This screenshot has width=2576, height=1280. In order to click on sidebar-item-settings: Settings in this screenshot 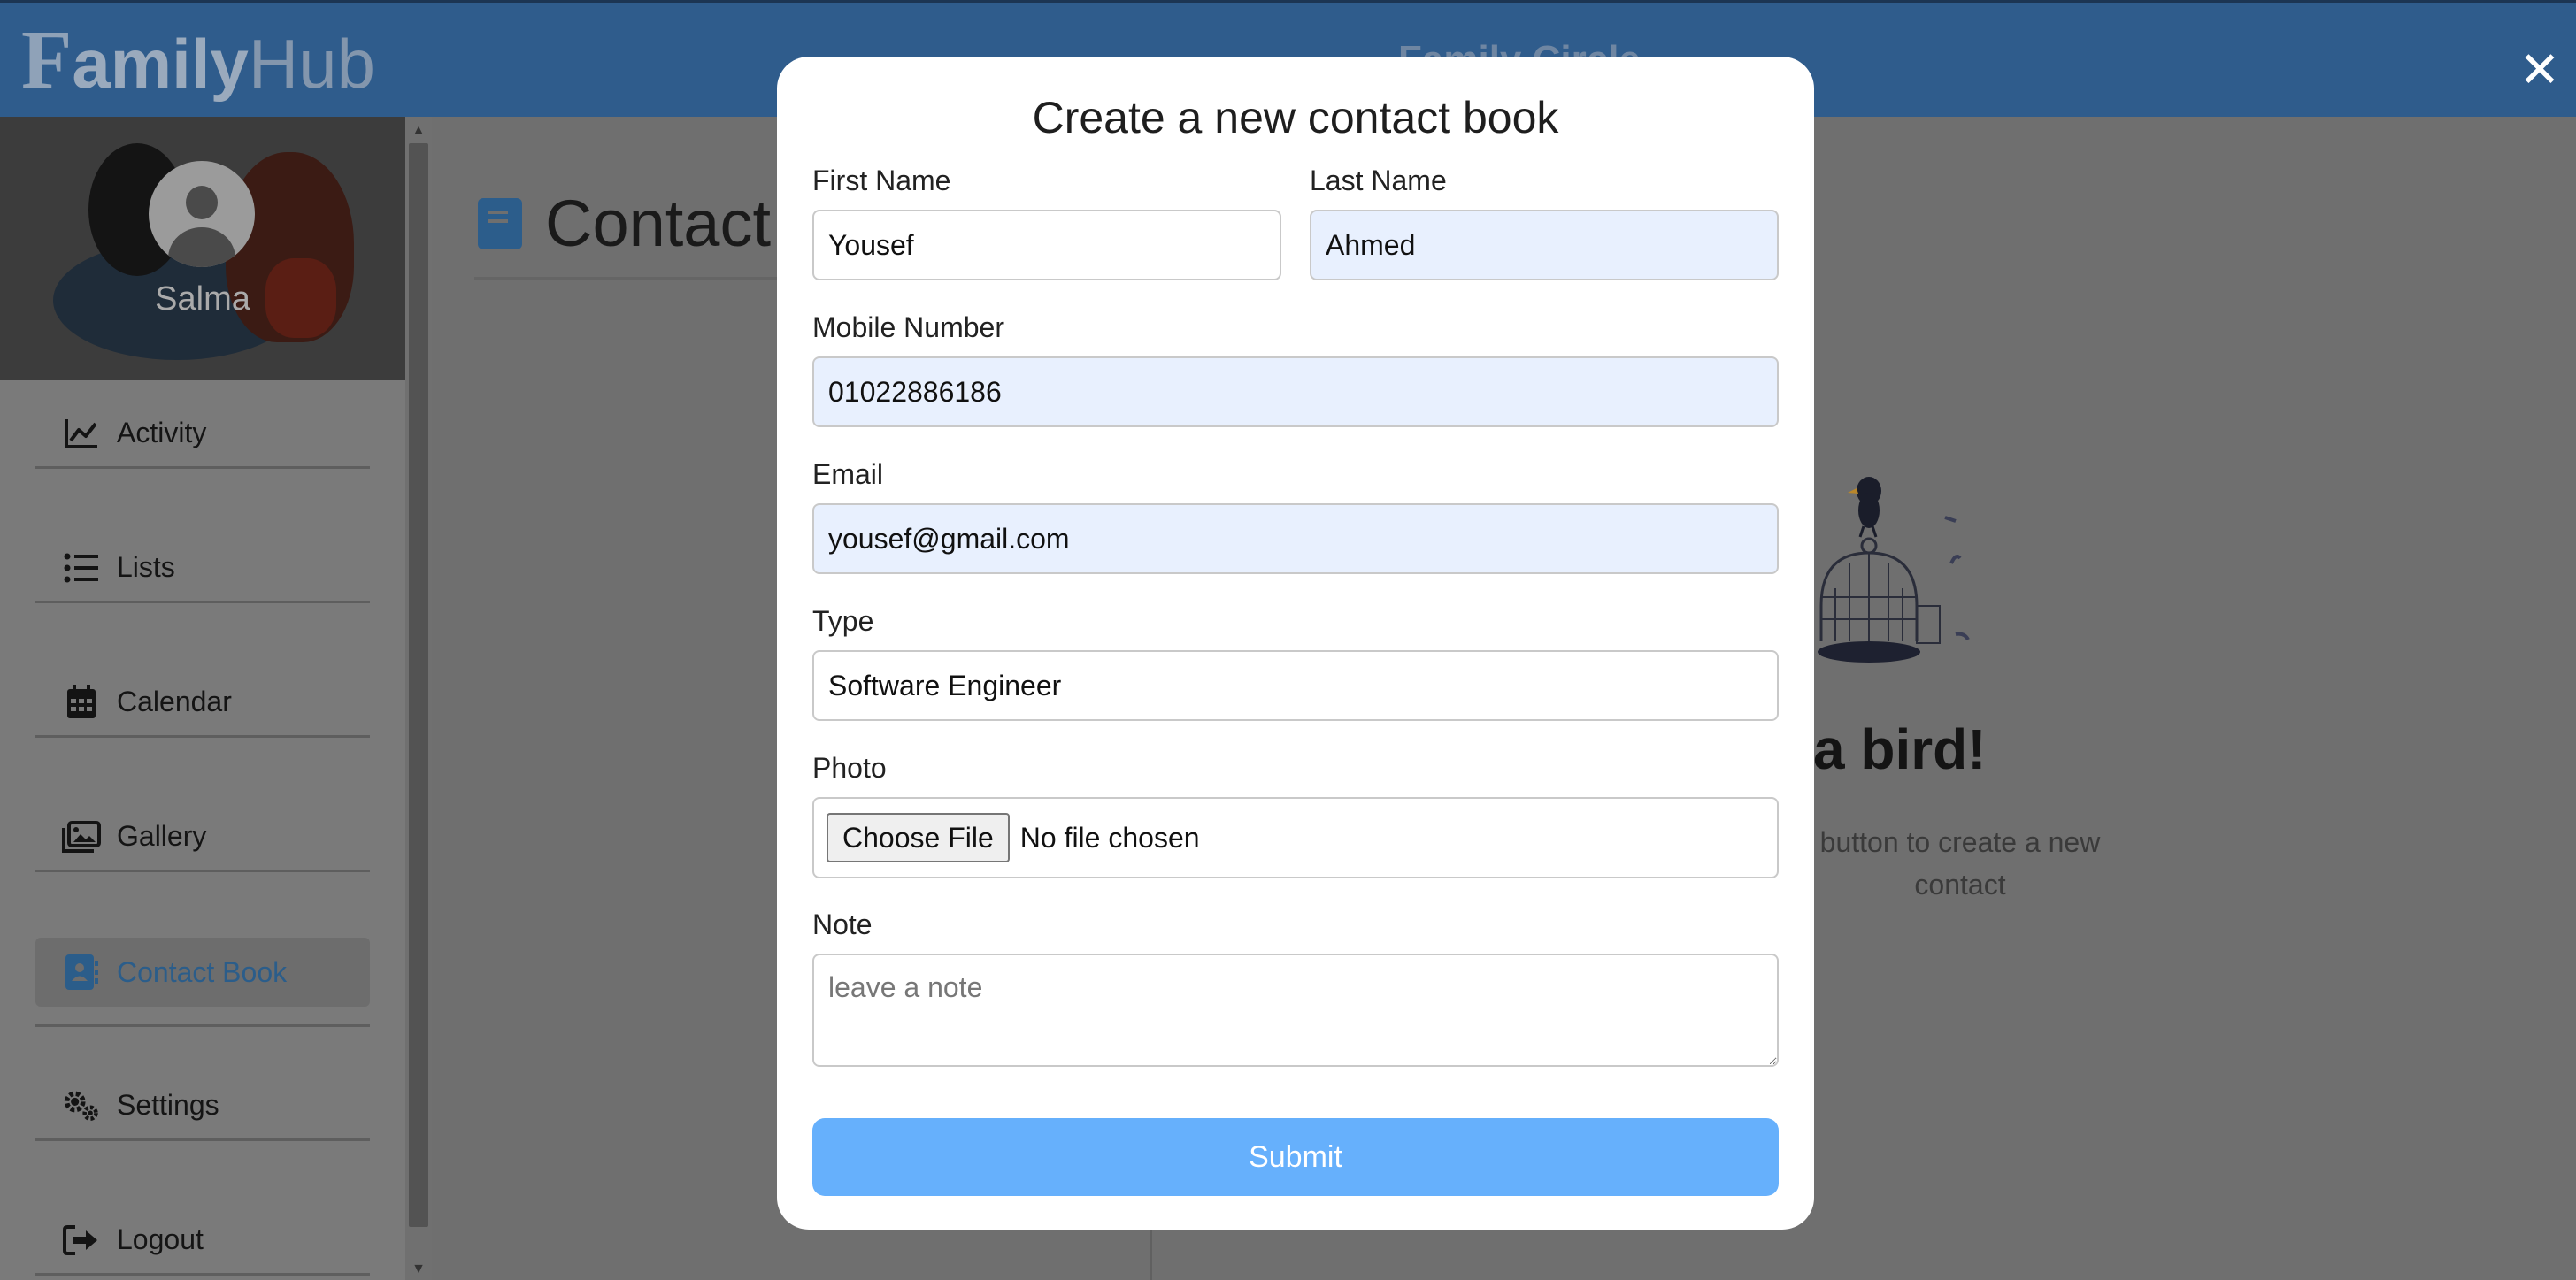, I will do `click(202, 1106)`.